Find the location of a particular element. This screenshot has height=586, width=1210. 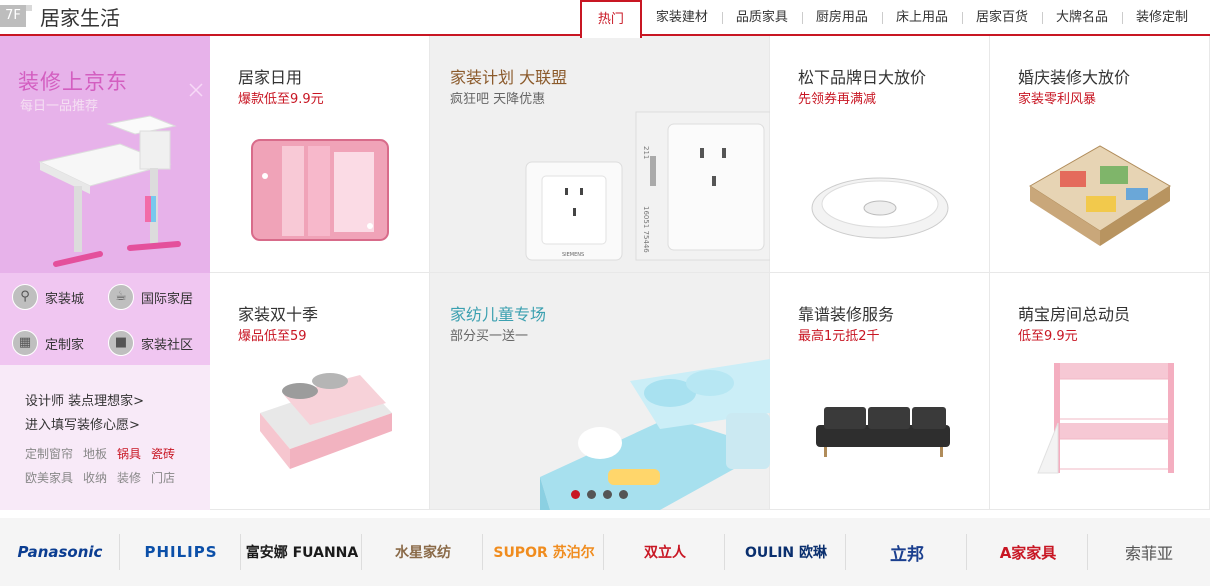

teacup-icon: ☕ is located at coordinates (121, 297).